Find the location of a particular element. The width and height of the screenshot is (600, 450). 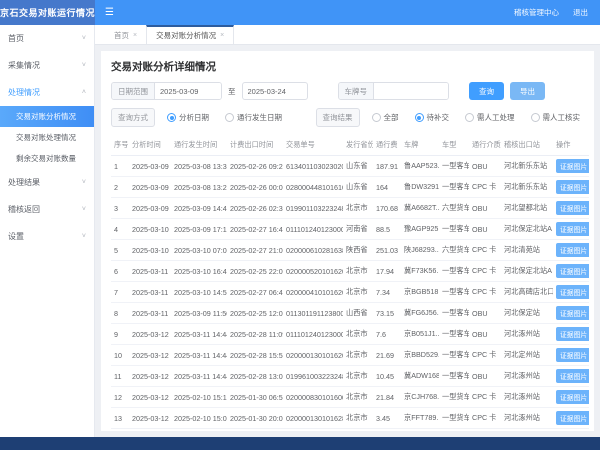

table-cell: 2025-02-10 15:13:04 is located at coordinates (199, 397).